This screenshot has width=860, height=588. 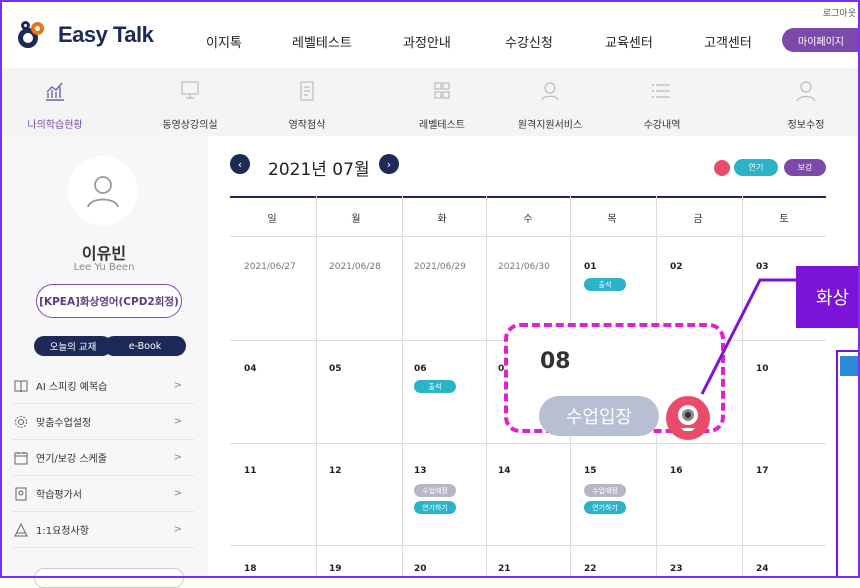 What do you see at coordinates (272, 219) in the screenshot?
I see `weekday-sun: 일` at bounding box center [272, 219].